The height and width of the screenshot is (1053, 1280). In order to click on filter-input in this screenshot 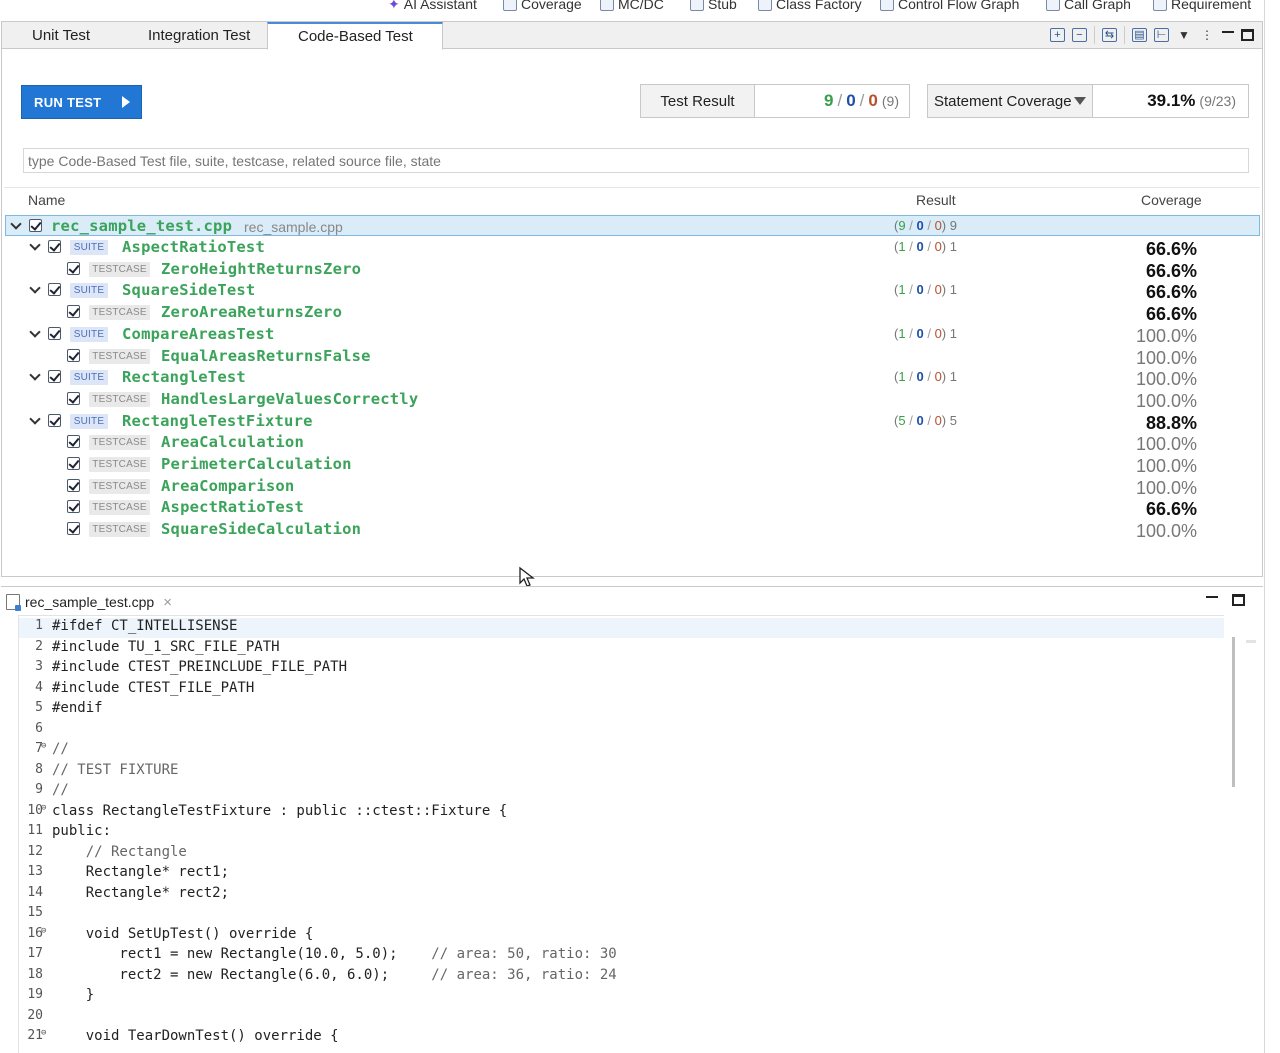, I will do `click(636, 160)`.